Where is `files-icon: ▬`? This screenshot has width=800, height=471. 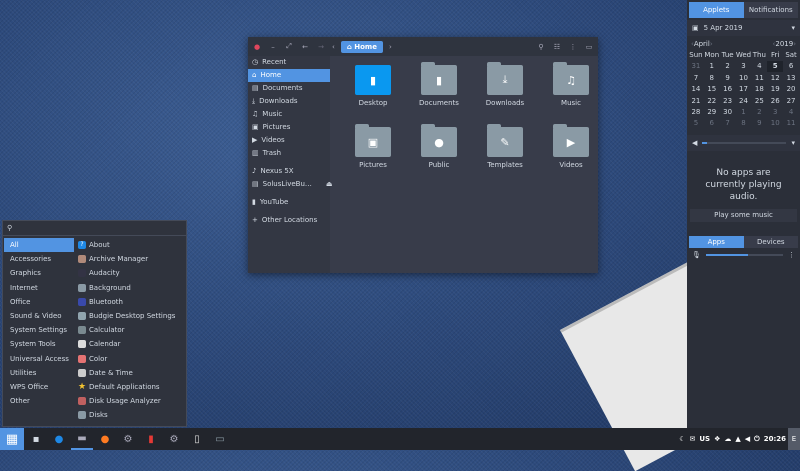
files-icon: ▬ is located at coordinates (82, 439).